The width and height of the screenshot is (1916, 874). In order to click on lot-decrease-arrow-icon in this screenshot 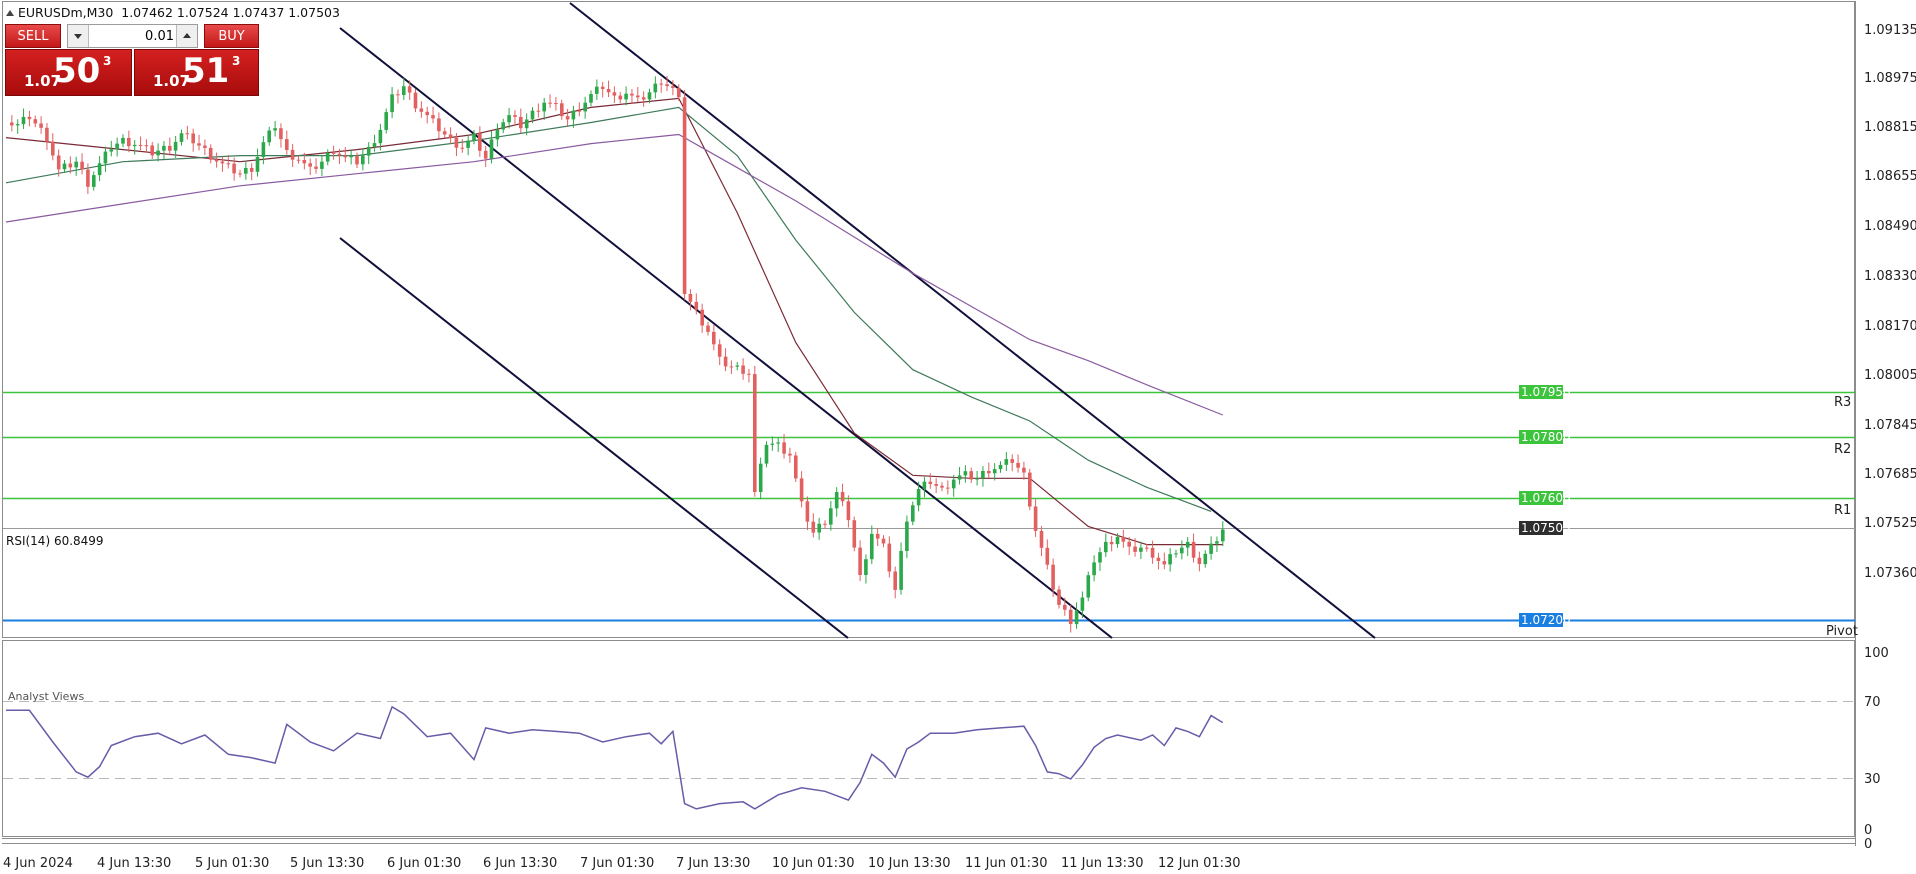, I will do `click(78, 36)`.